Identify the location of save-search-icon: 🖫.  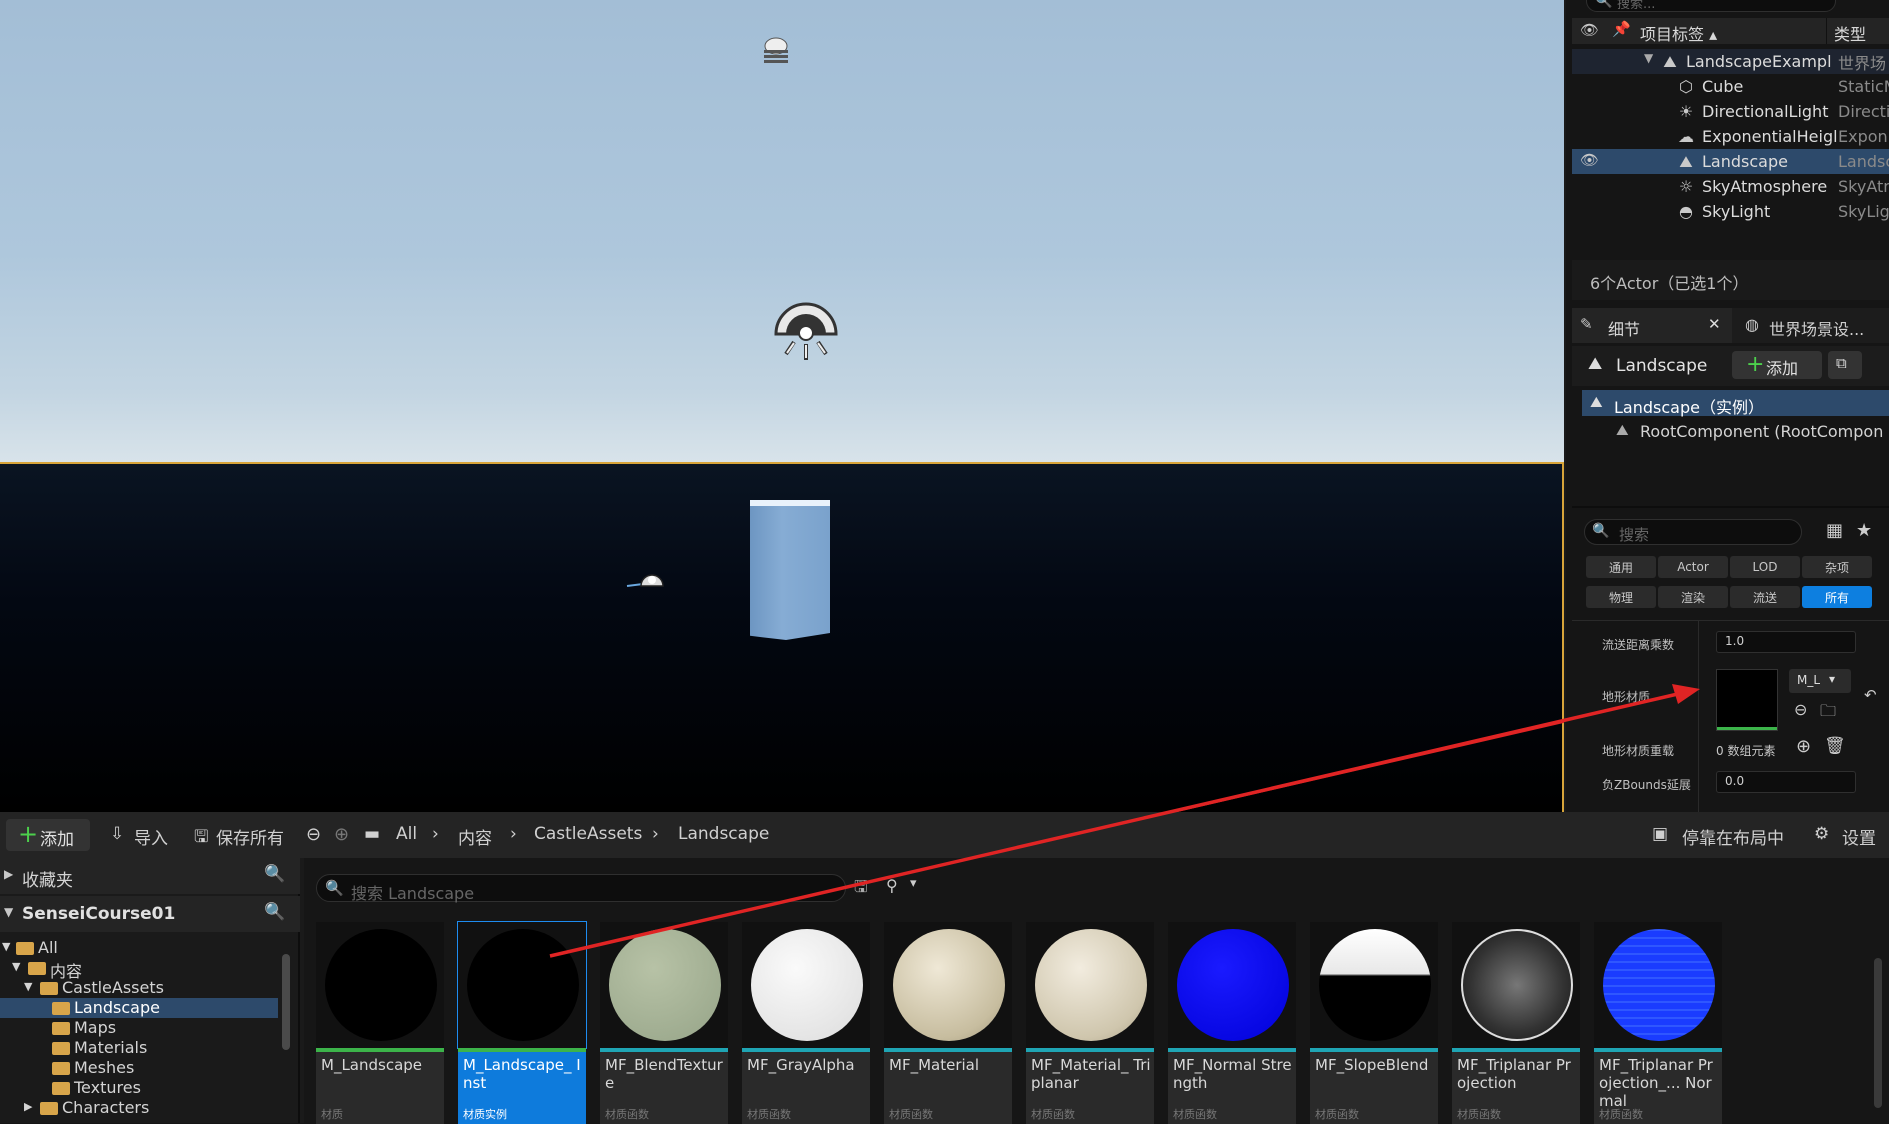
(861, 889).